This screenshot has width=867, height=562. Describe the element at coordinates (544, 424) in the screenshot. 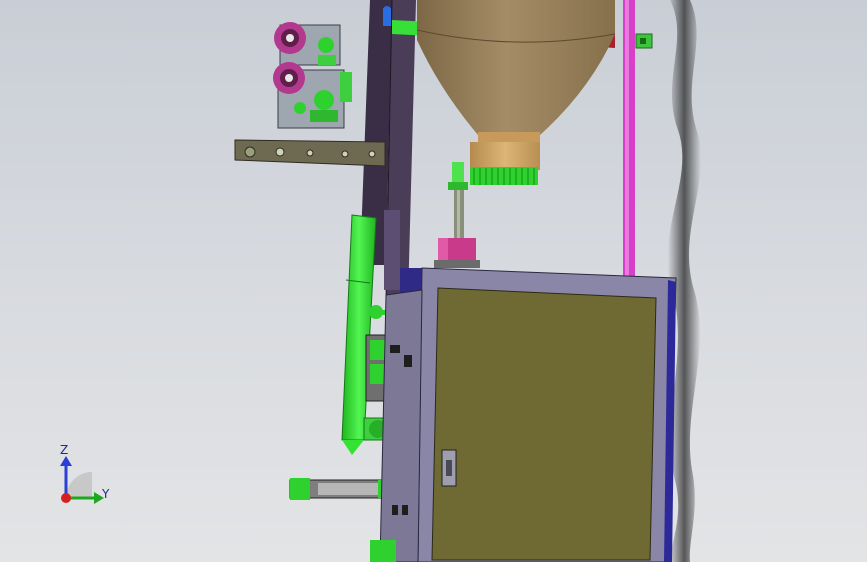

I see `cabinet-door` at that location.